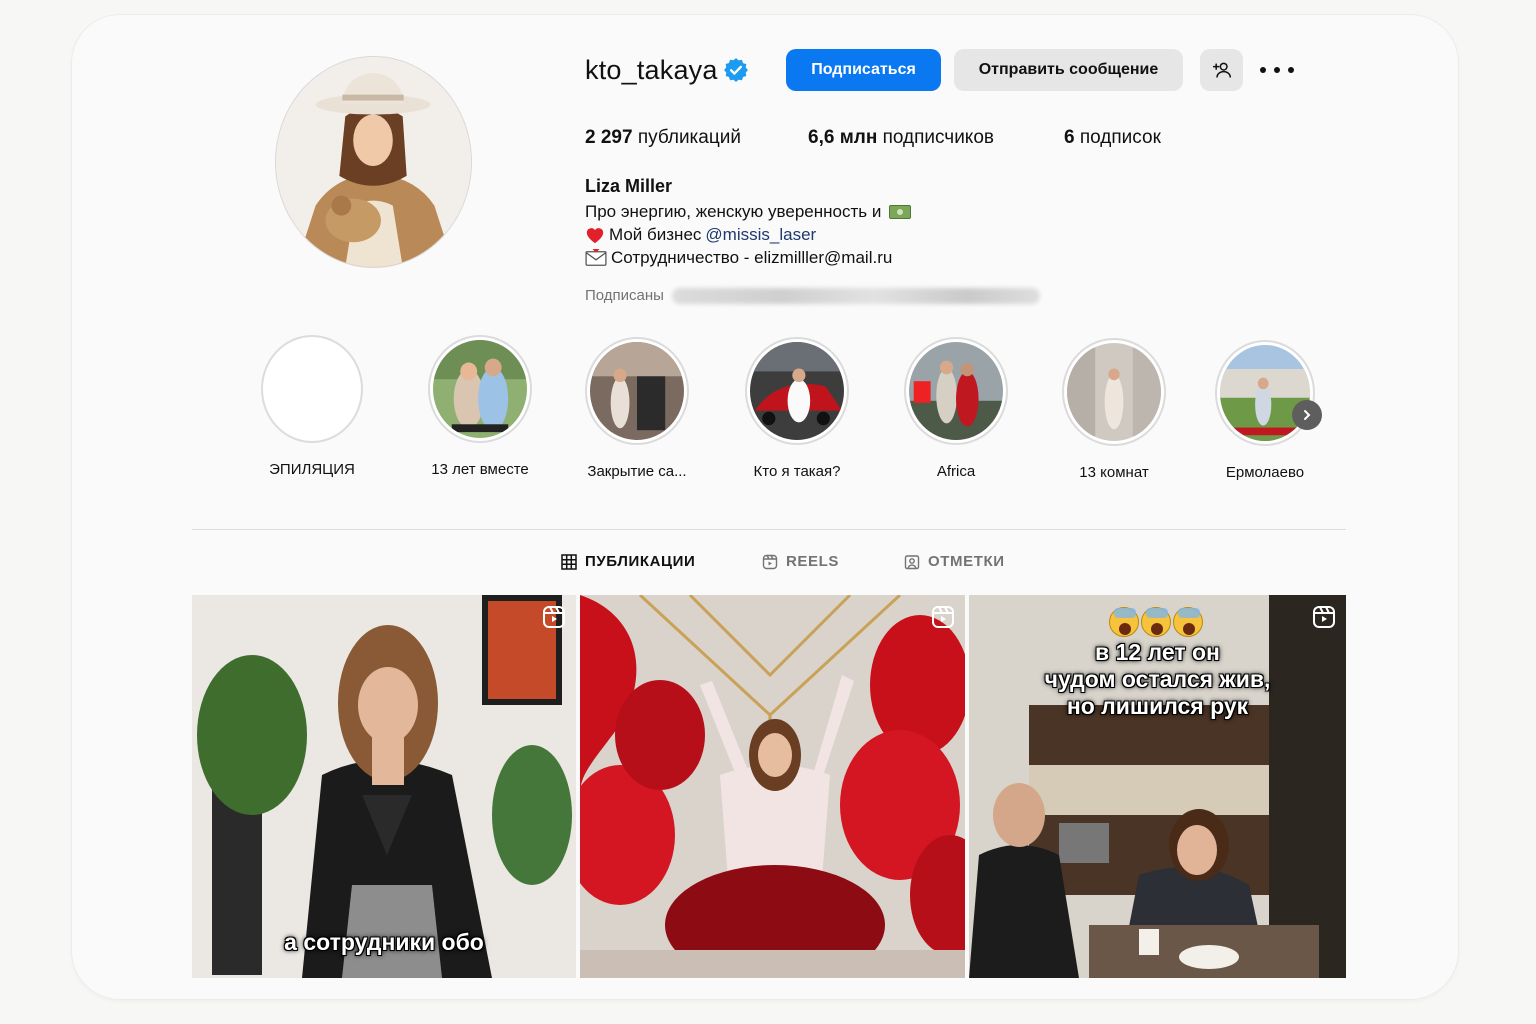  Describe the element at coordinates (1265, 472) in the screenshot. I see `highlight-label: Ермолаево` at that location.